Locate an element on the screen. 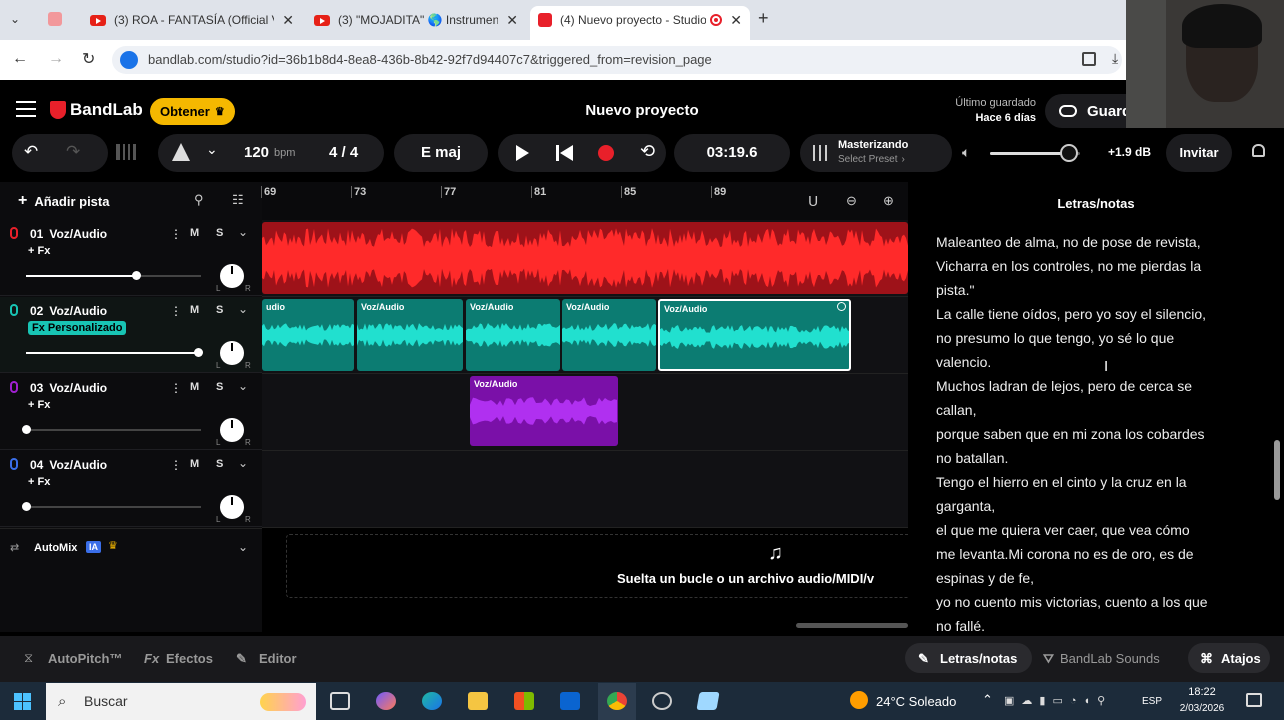 Image resolution: width=1284 pixels, height=720 pixels. file-explorer-icon is located at coordinates (478, 701).